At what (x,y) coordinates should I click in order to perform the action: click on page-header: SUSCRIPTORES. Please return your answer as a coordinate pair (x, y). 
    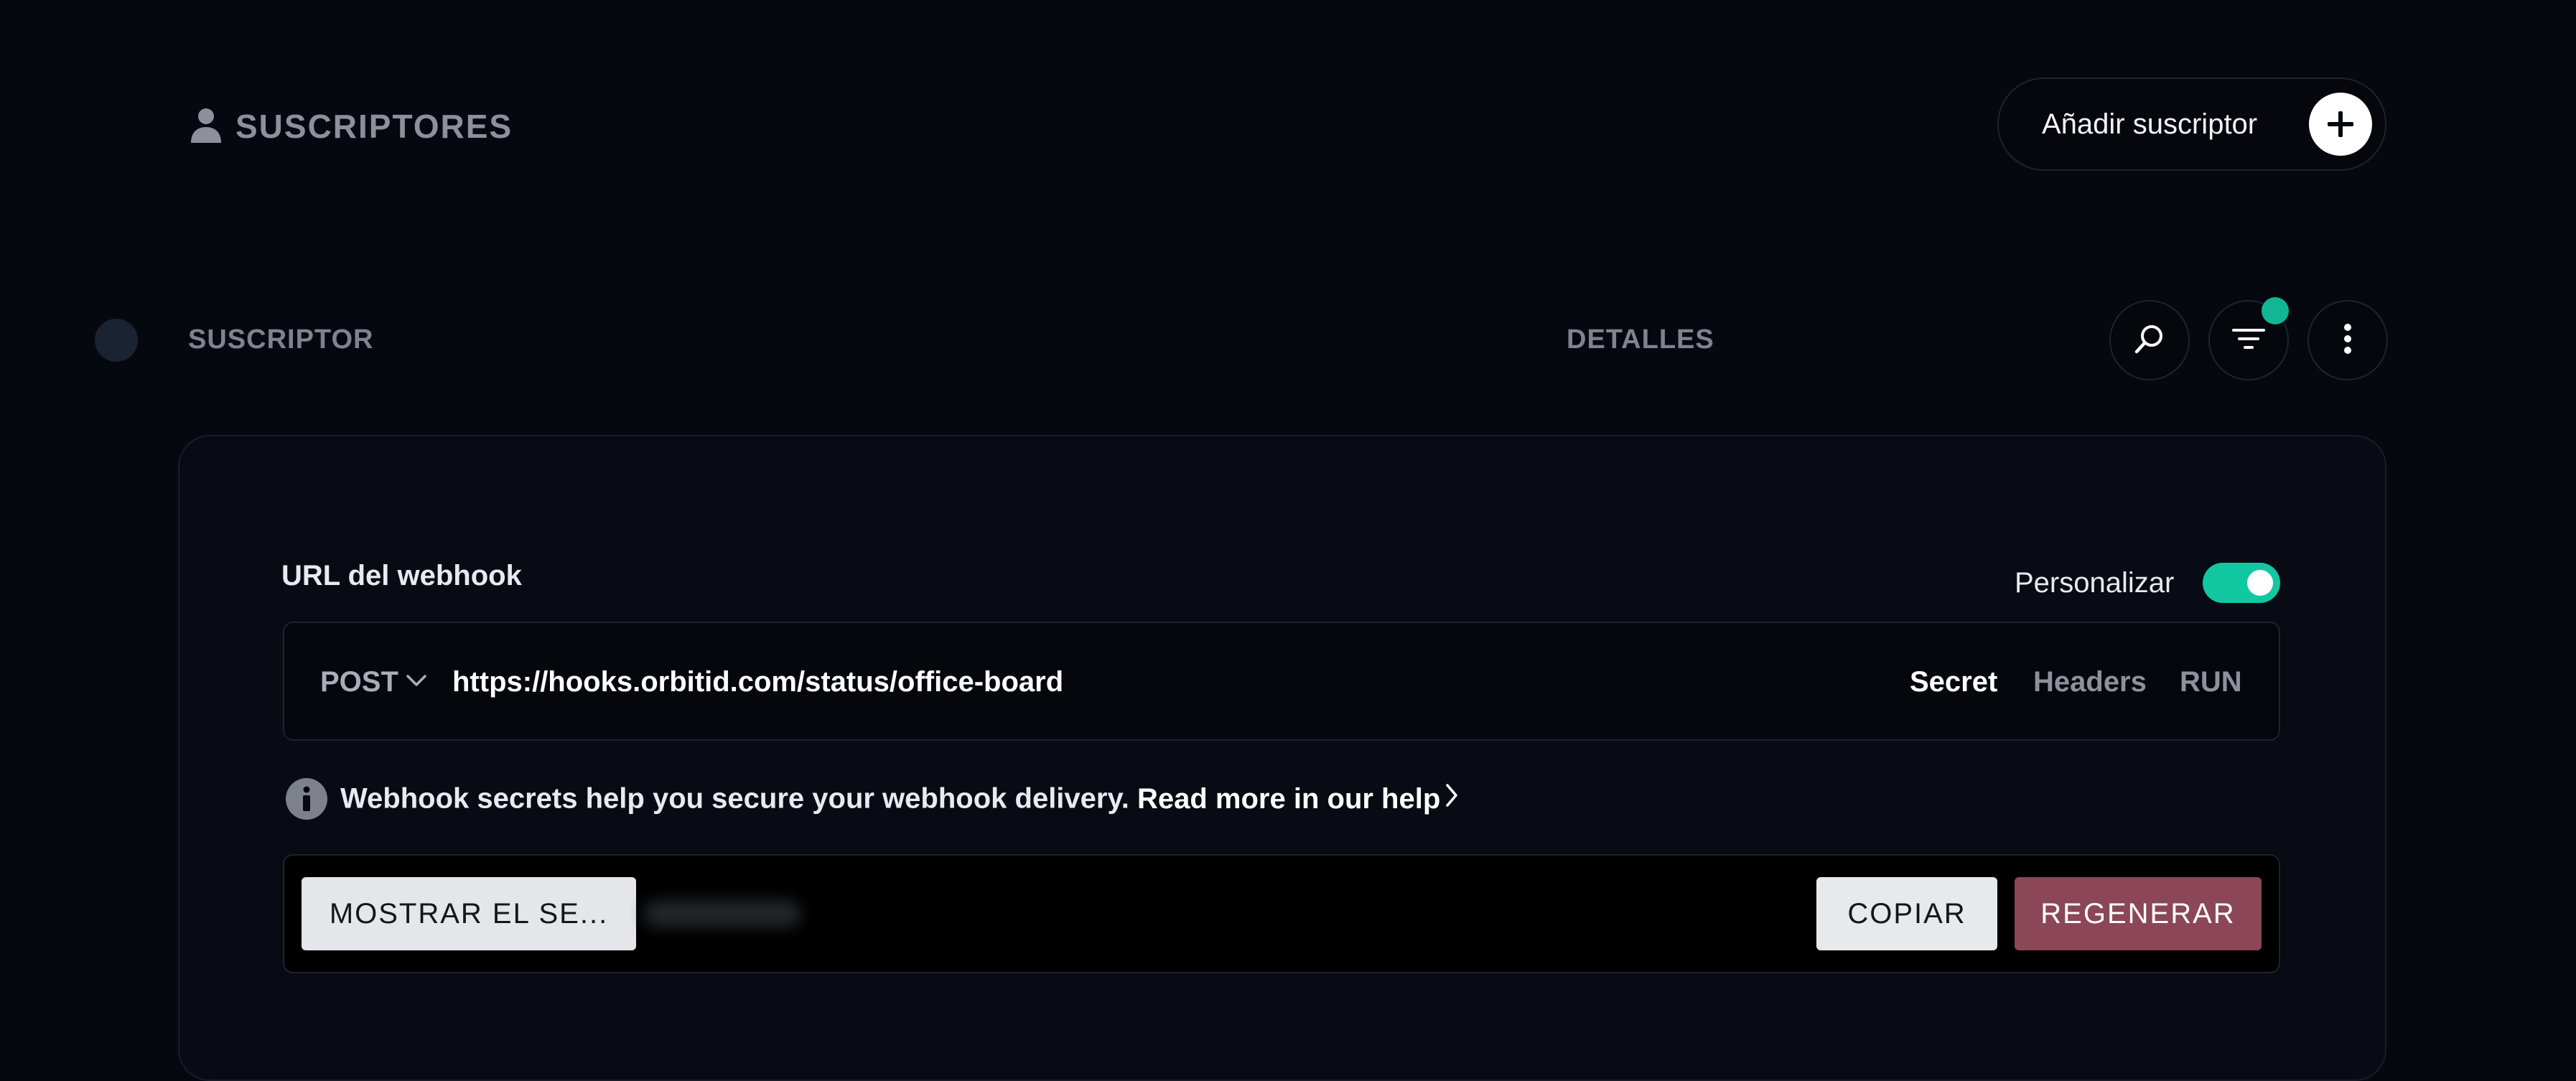
    Looking at the image, I should click on (351, 127).